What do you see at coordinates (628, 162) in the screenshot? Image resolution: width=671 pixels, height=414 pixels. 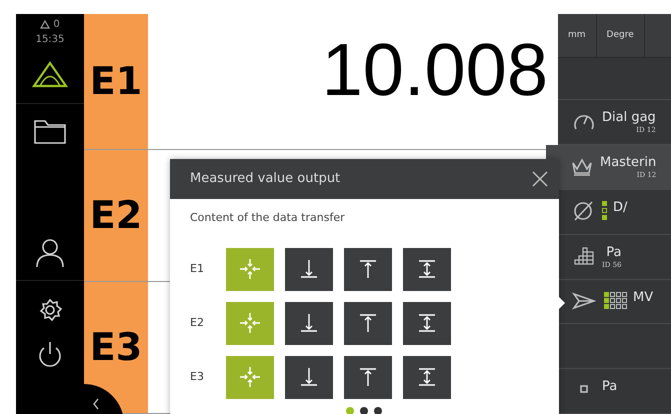 I see `tool-name: Masterin` at bounding box center [628, 162].